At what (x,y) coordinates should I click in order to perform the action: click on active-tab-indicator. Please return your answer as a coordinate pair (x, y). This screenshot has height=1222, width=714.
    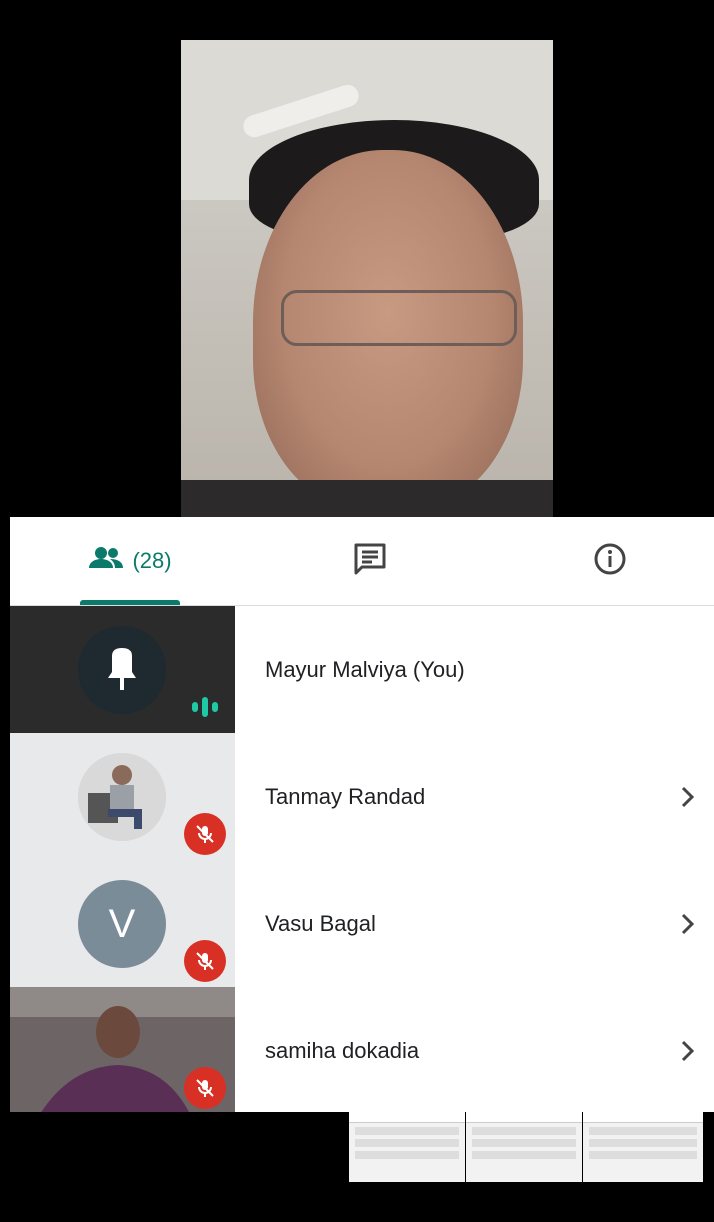
    Looking at the image, I should click on (130, 602).